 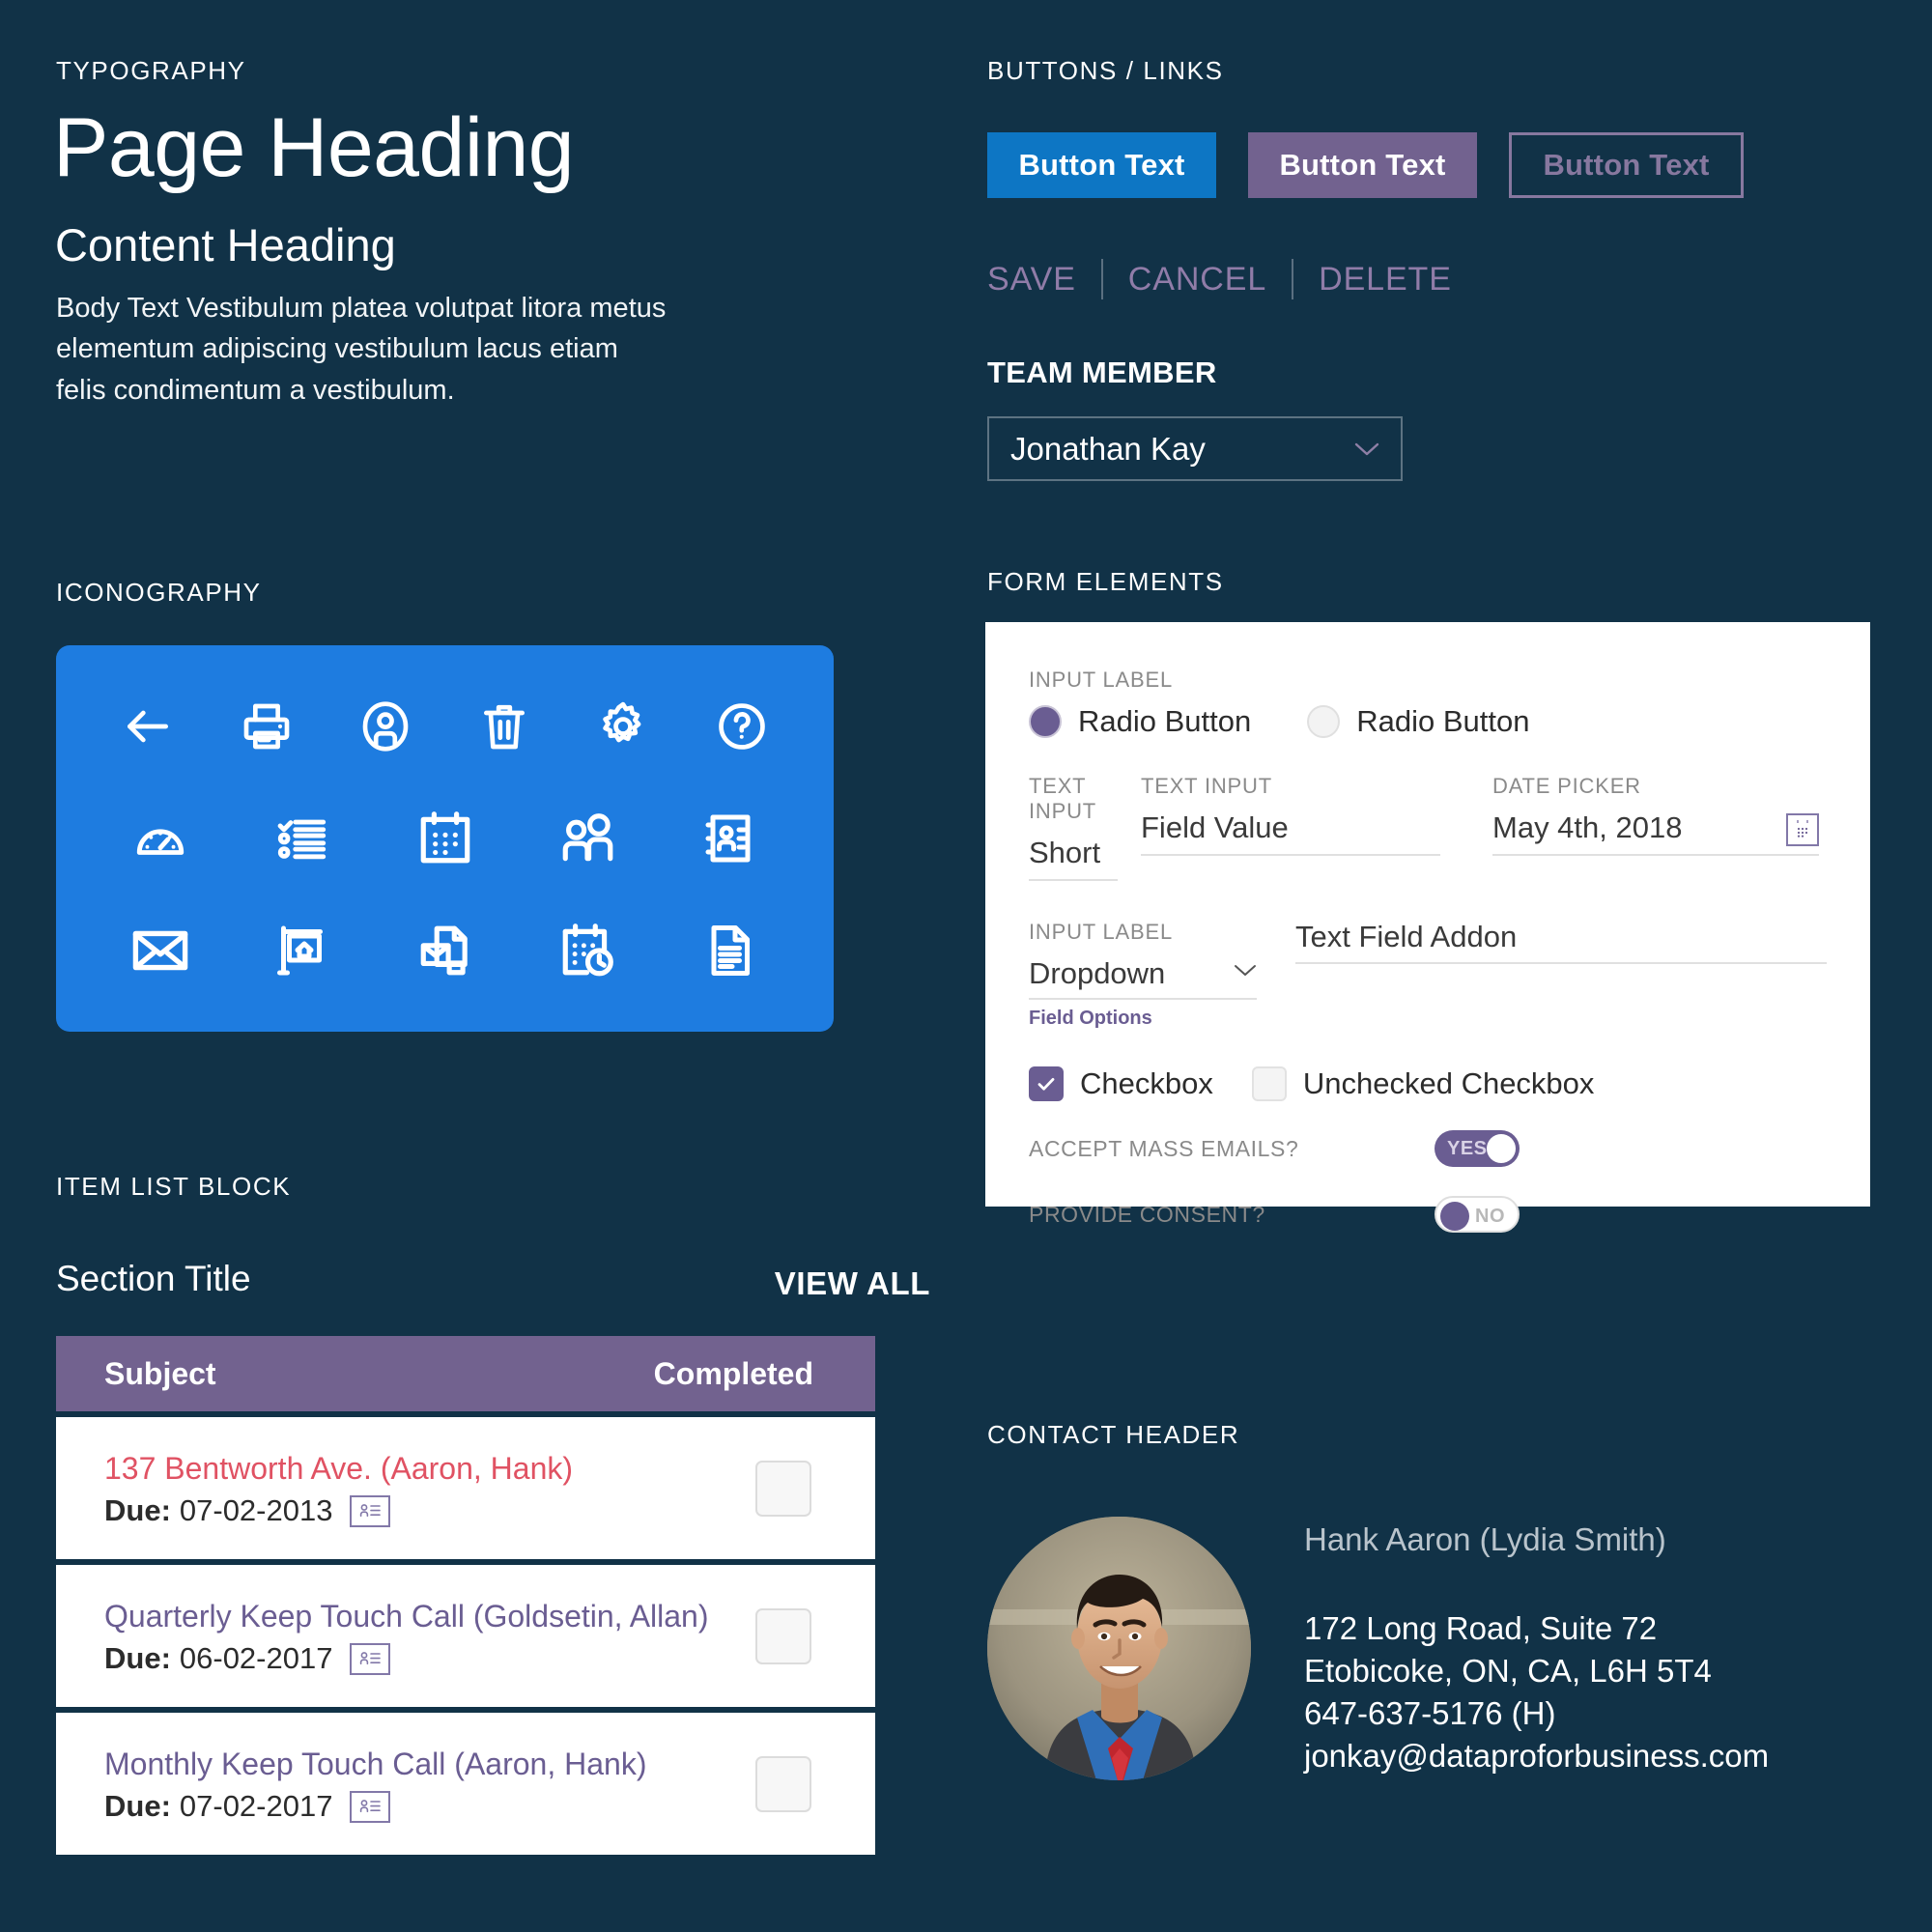 What do you see at coordinates (1031, 279) in the screenshot?
I see `save-link: SAVE` at bounding box center [1031, 279].